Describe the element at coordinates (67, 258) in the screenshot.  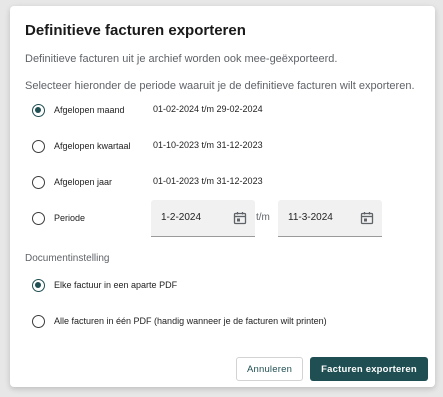
I see `document-setting-heading: Documentinstelling` at that location.